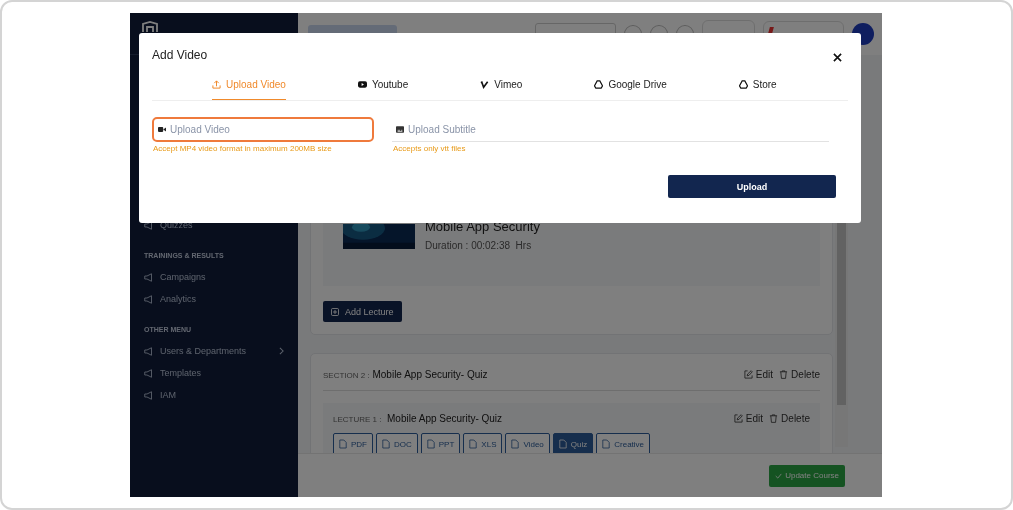 The height and width of the screenshot is (510, 1013). Describe the element at coordinates (630, 86) in the screenshot. I see `tab: Google Drive` at that location.